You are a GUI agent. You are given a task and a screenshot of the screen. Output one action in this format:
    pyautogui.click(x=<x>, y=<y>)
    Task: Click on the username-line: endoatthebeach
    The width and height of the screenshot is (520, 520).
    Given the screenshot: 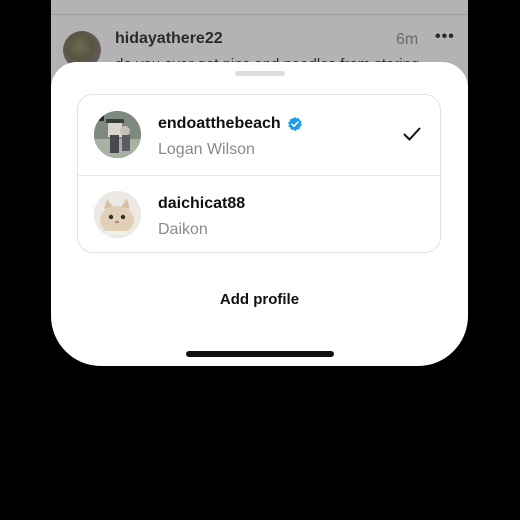 What is the action you would take?
    pyautogui.click(x=230, y=124)
    